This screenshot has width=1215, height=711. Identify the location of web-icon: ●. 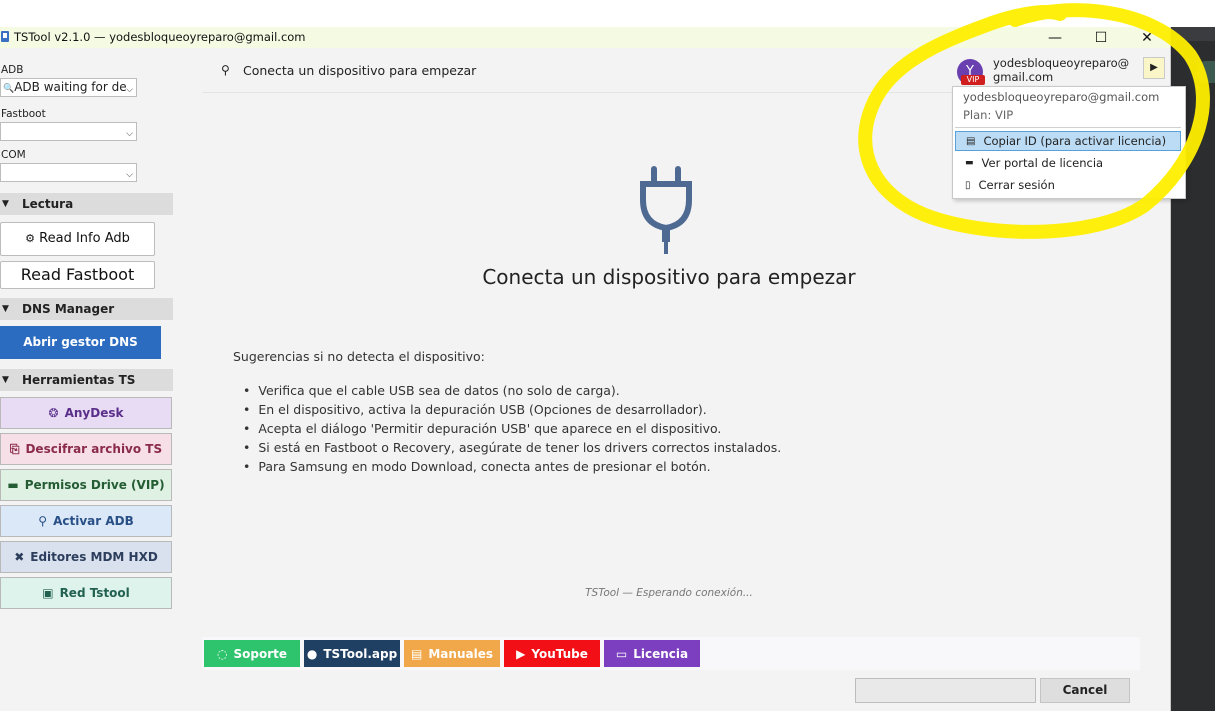
(312, 653).